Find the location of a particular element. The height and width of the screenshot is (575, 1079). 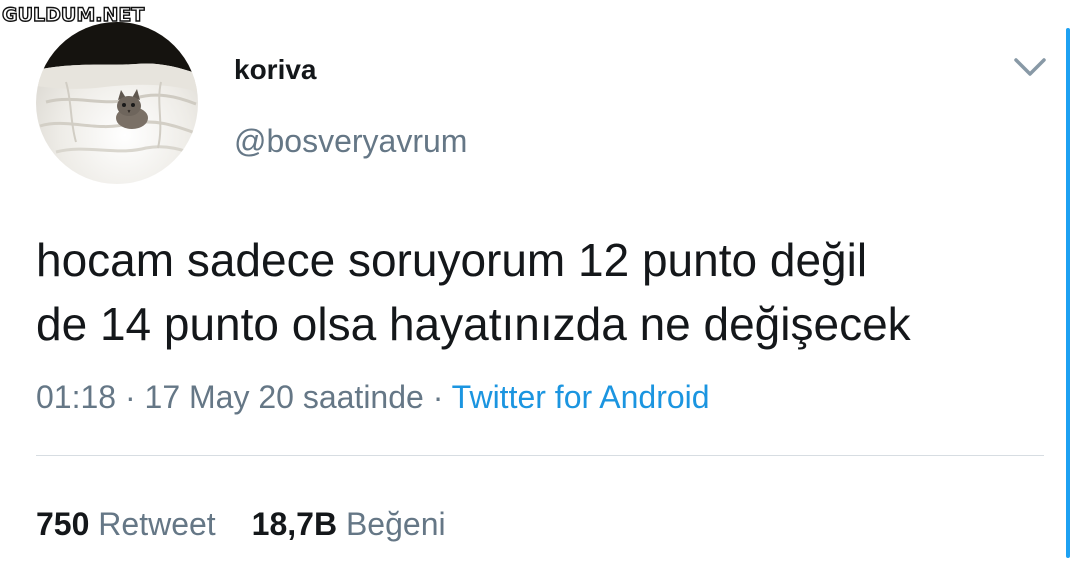

scrollbar is located at coordinates (1068, 293).